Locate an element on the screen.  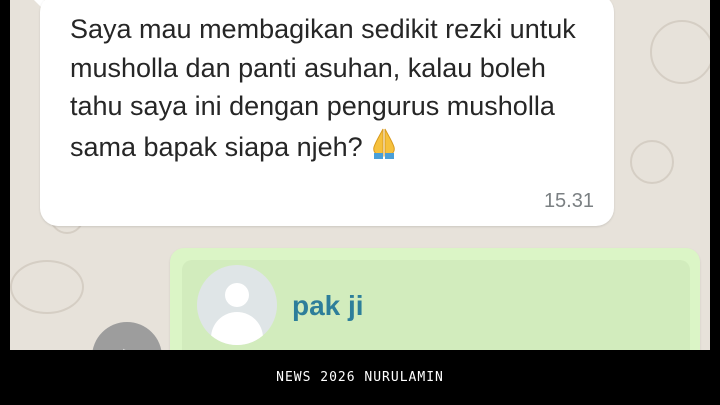
message-timestamp: 15.31 is located at coordinates (568, 201).